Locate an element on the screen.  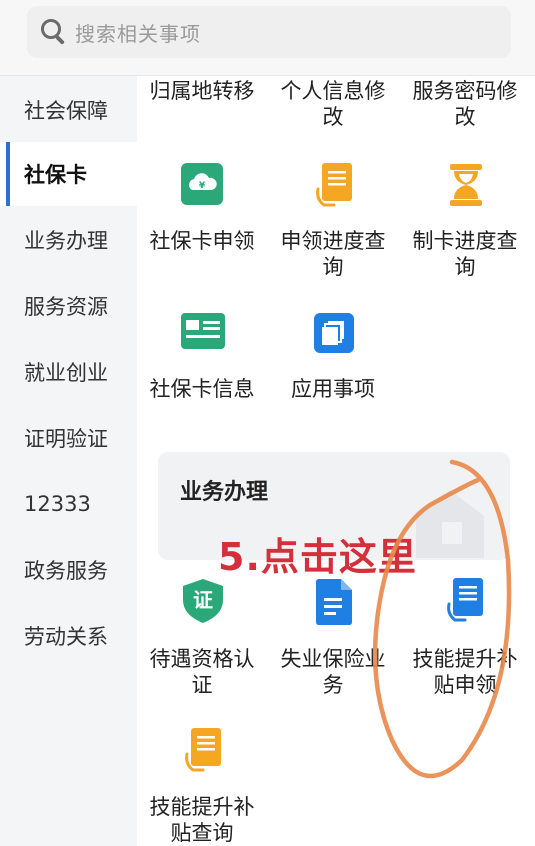
service-tile-personal-info: 个人信息修 改 is located at coordinates (333, 104).